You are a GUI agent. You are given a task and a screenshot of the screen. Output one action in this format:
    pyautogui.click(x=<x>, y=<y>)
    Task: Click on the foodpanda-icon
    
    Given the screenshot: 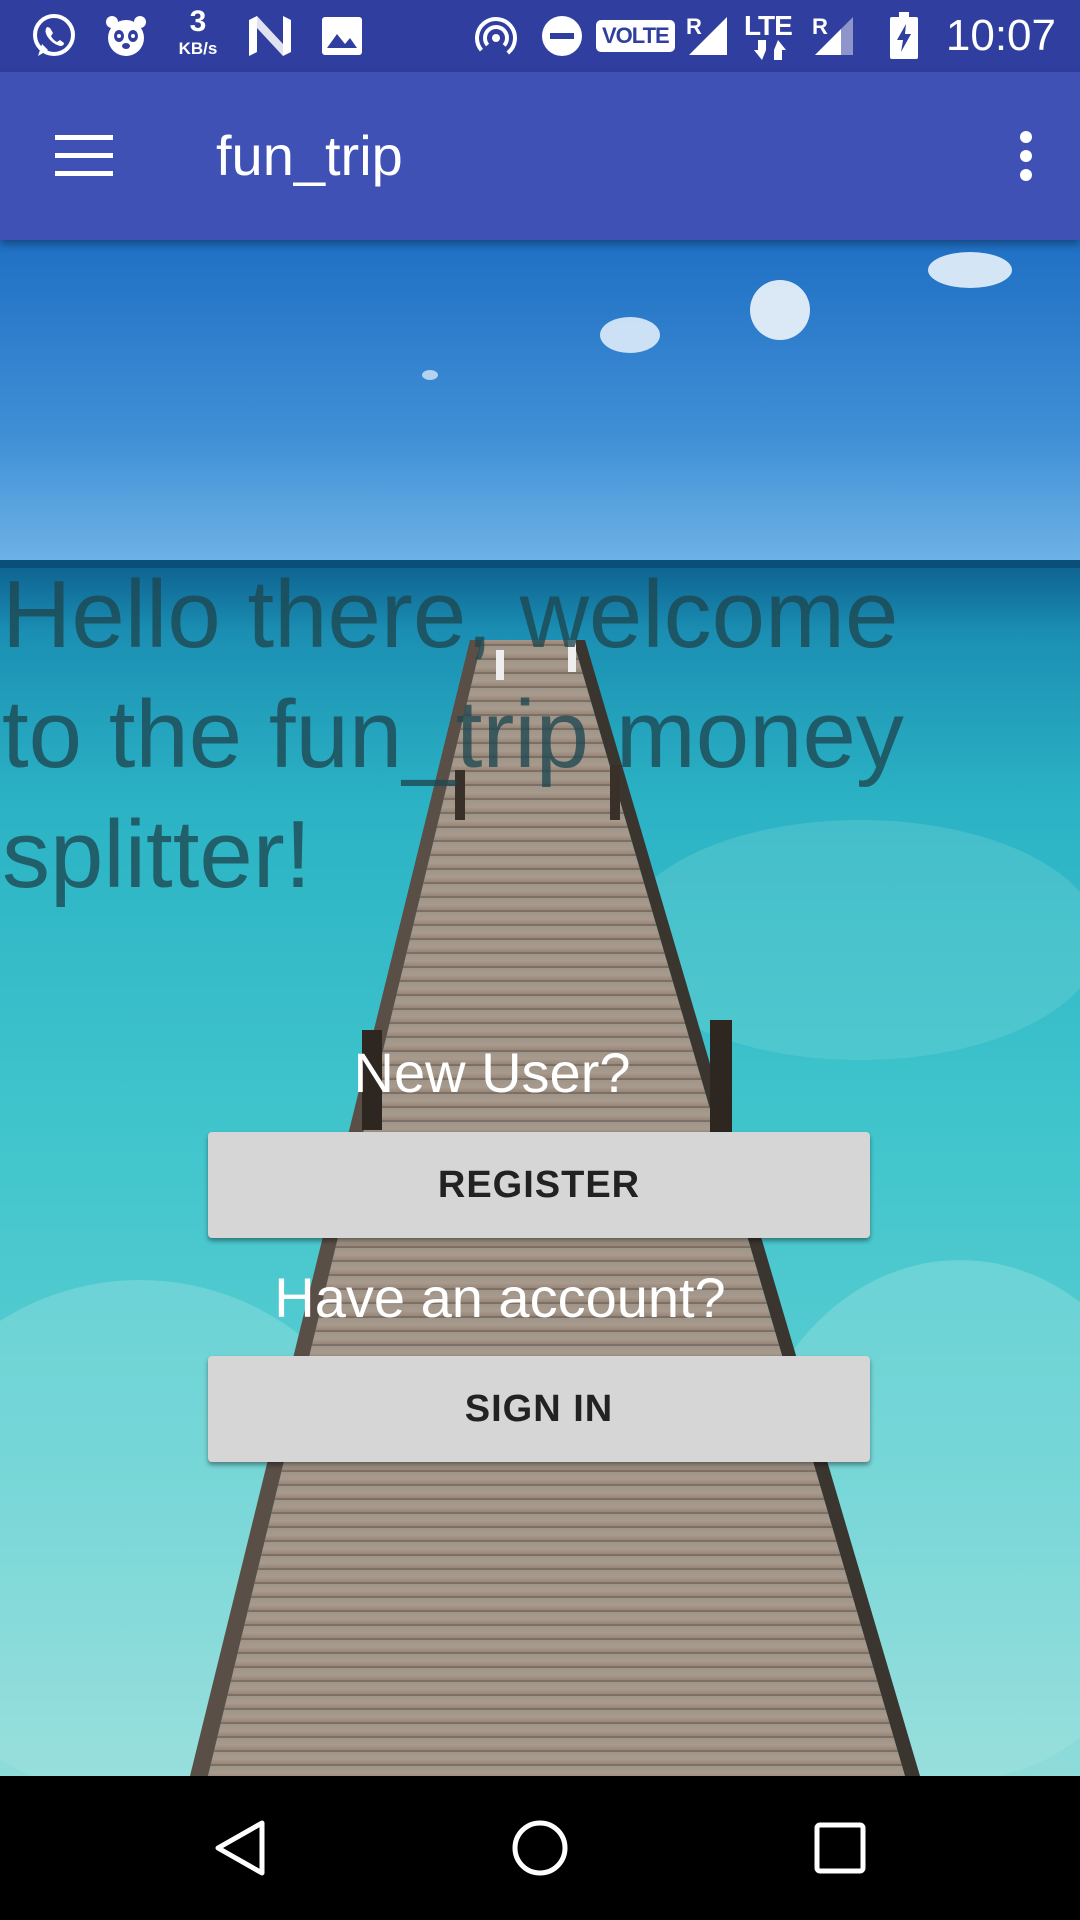 What is the action you would take?
    pyautogui.click(x=126, y=36)
    